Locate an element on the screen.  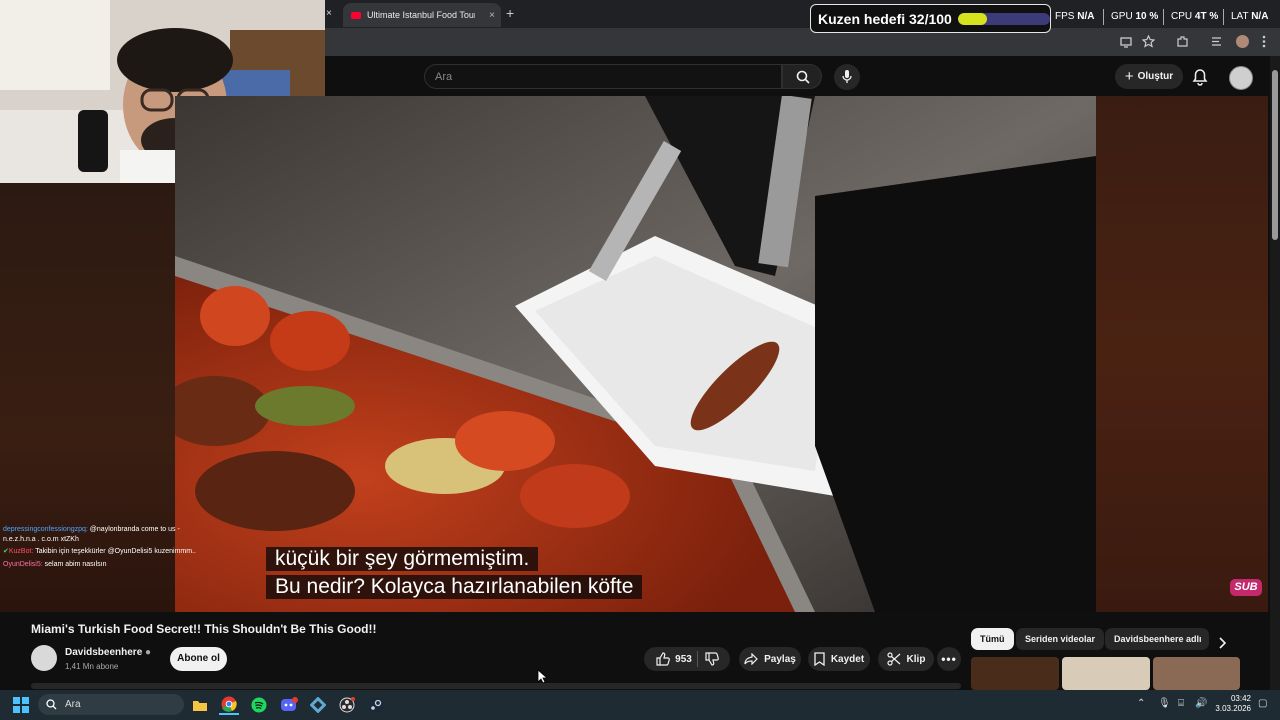
bookmark-star-icon is located at coordinates (1148, 41).